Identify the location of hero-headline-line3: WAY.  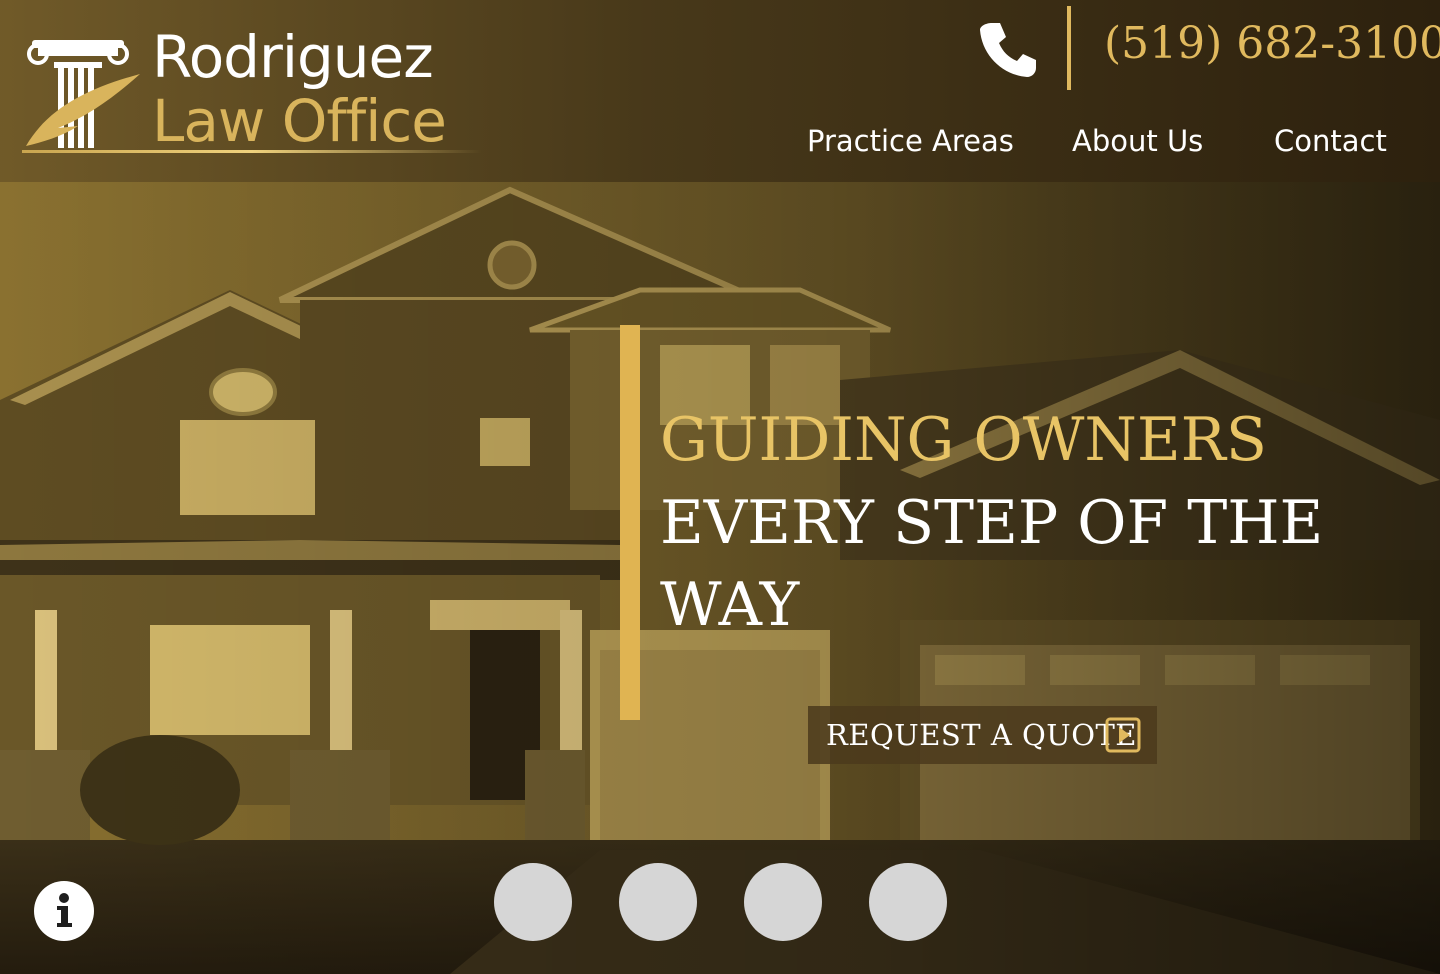
(730, 605).